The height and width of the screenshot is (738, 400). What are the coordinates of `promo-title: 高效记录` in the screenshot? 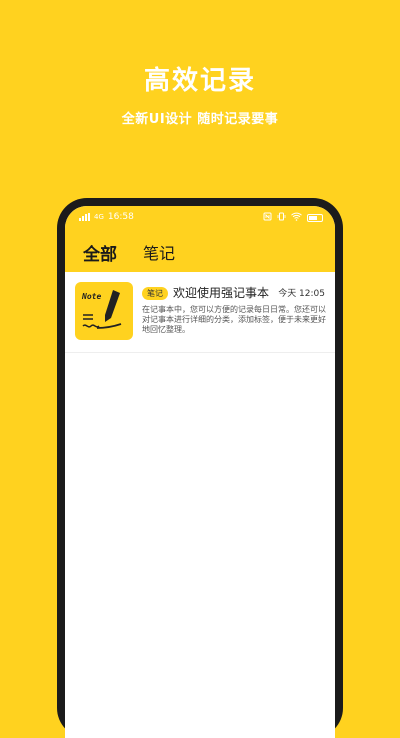 It's located at (199, 81).